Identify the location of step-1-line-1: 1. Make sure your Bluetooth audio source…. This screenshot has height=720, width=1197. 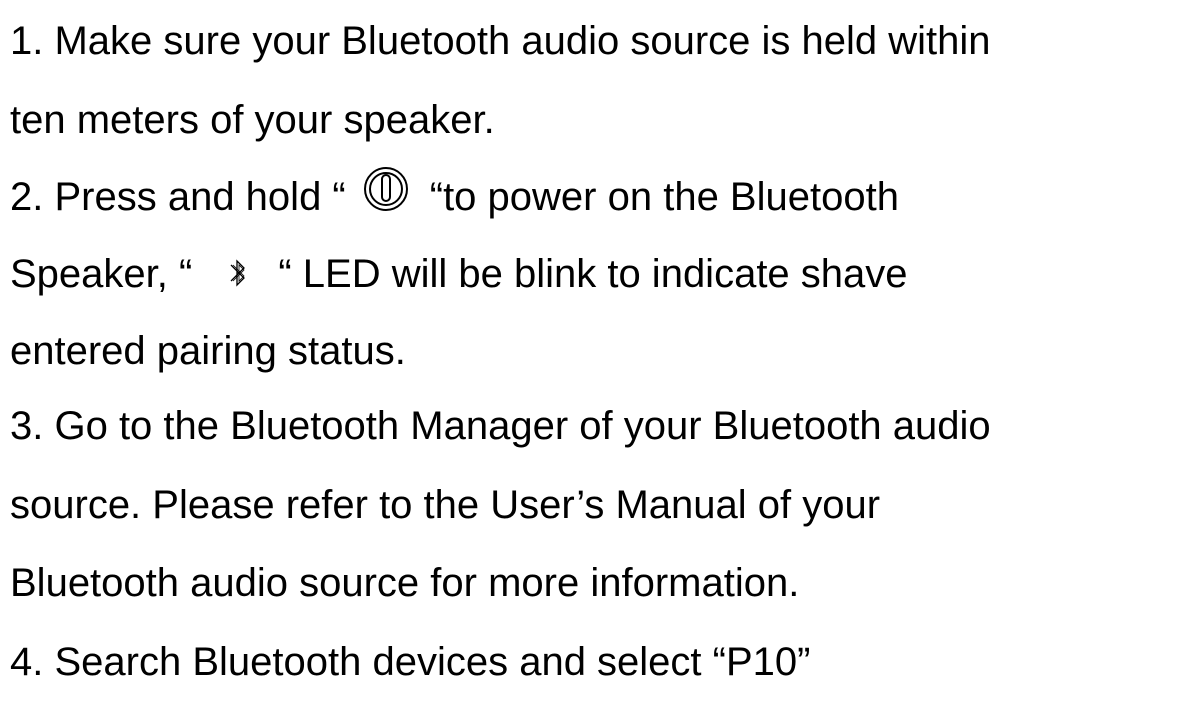
(500, 41).